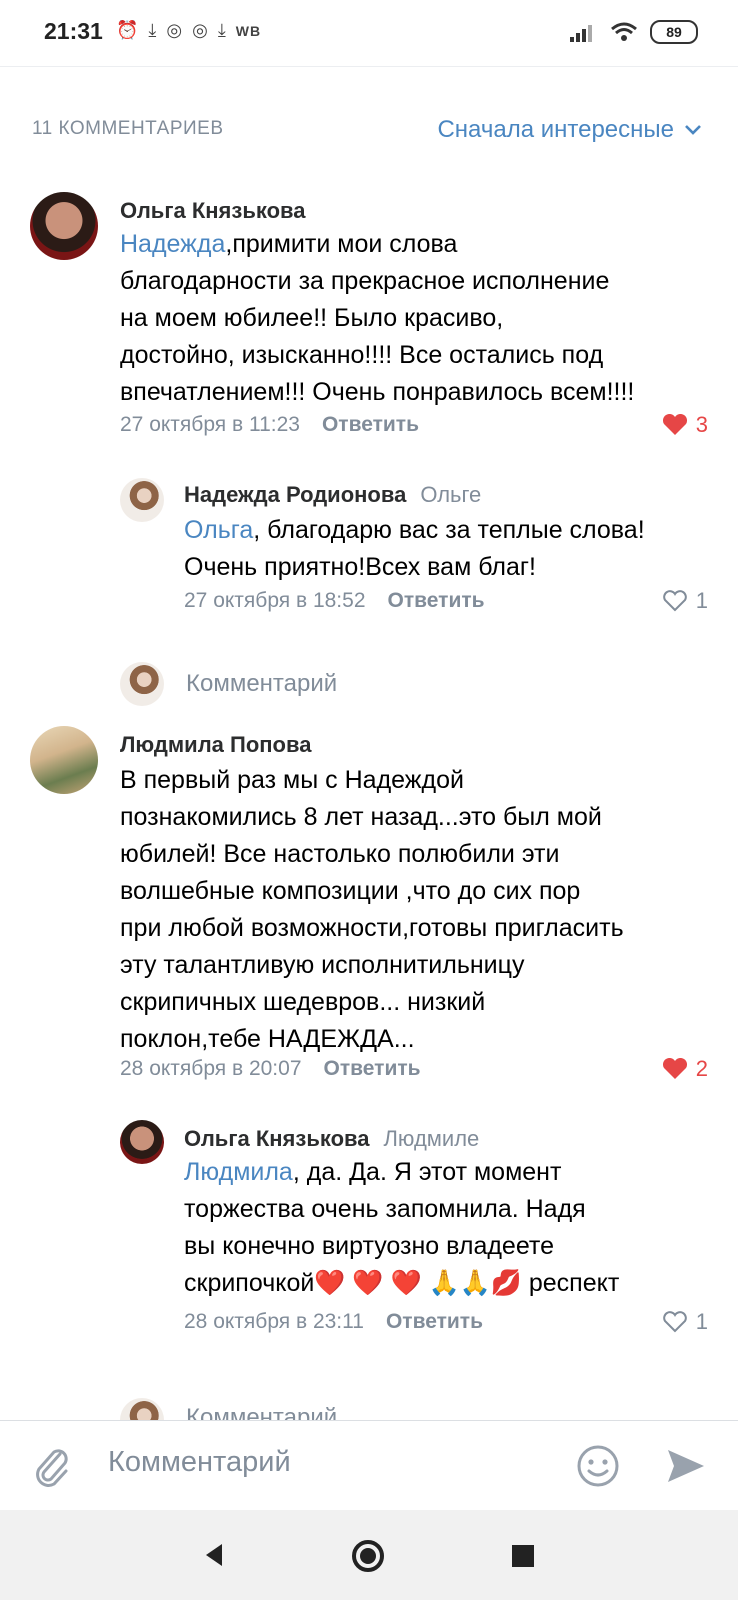 This screenshot has width=738, height=1600. What do you see at coordinates (214, 1555) in the screenshot?
I see `back-icon` at bounding box center [214, 1555].